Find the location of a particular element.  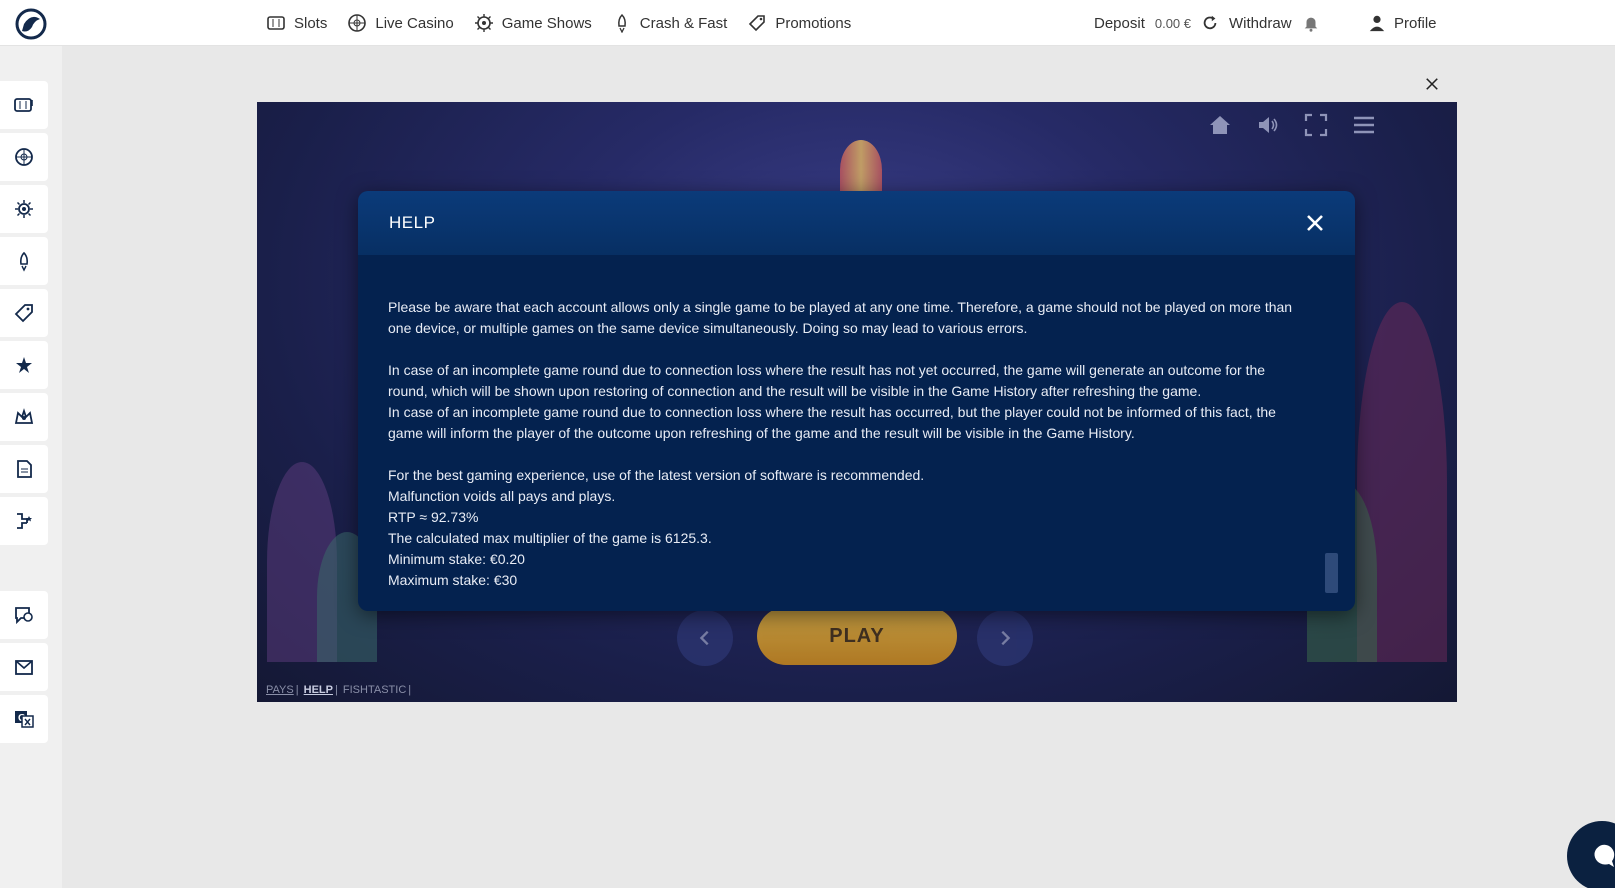

bell-icon is located at coordinates (1311, 23).